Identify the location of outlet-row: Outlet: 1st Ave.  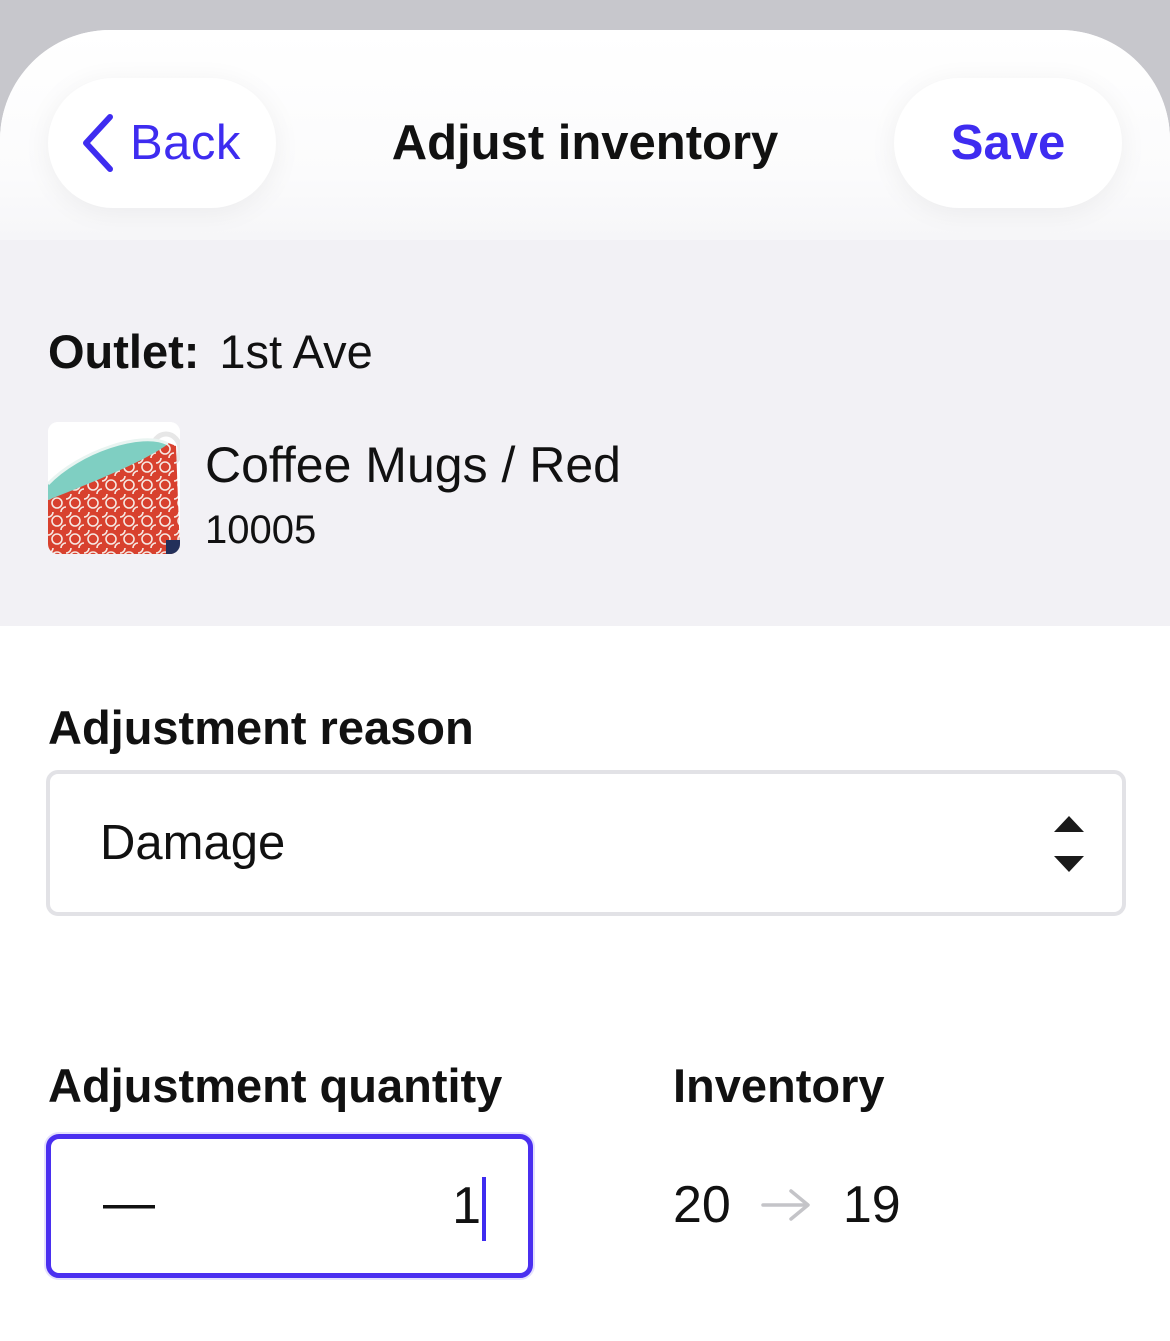
(210, 351).